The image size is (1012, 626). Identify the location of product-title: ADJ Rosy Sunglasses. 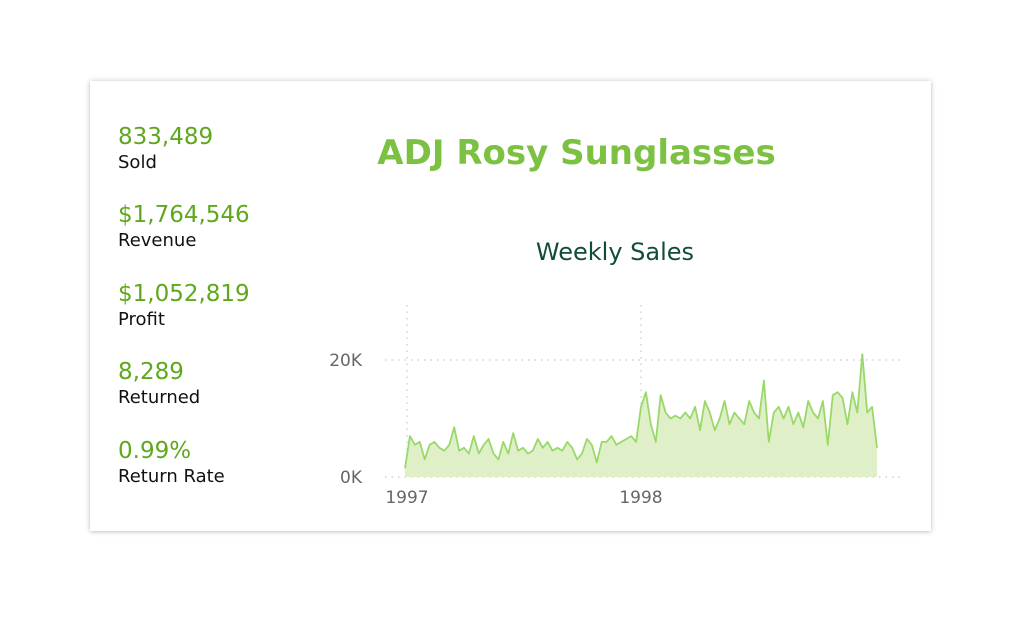
(576, 153).